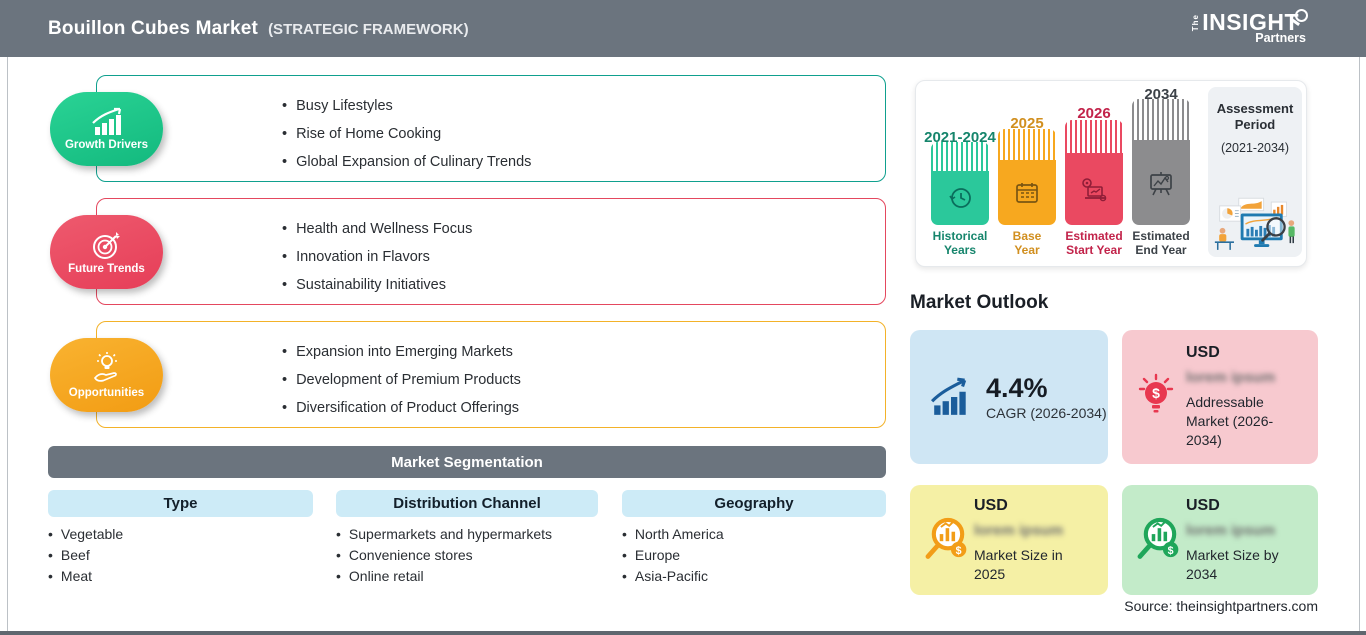 This screenshot has height=635, width=1366. I want to click on cagr-card: 4.4% CAGR (2026-2034), so click(1009, 397).